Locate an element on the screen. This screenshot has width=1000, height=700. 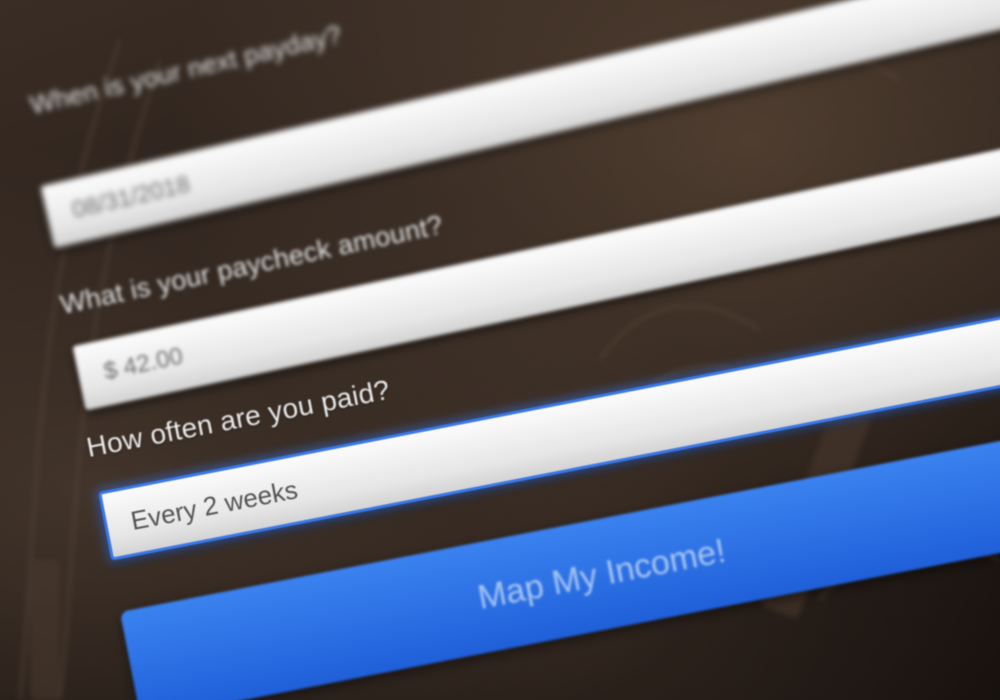
payday-label: When is your next payday? is located at coordinates (186, 70).